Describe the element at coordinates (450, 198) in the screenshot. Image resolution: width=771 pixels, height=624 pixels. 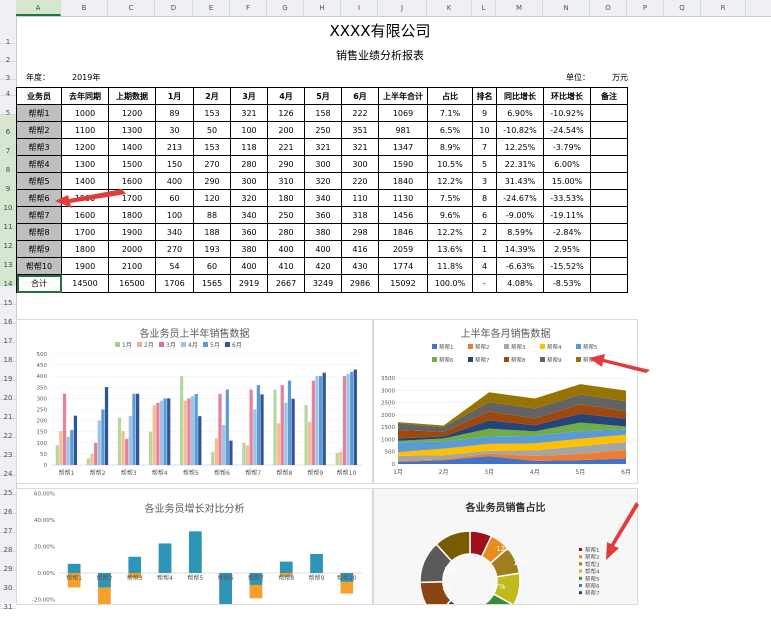
I see `table-cell: 7.5%` at that location.